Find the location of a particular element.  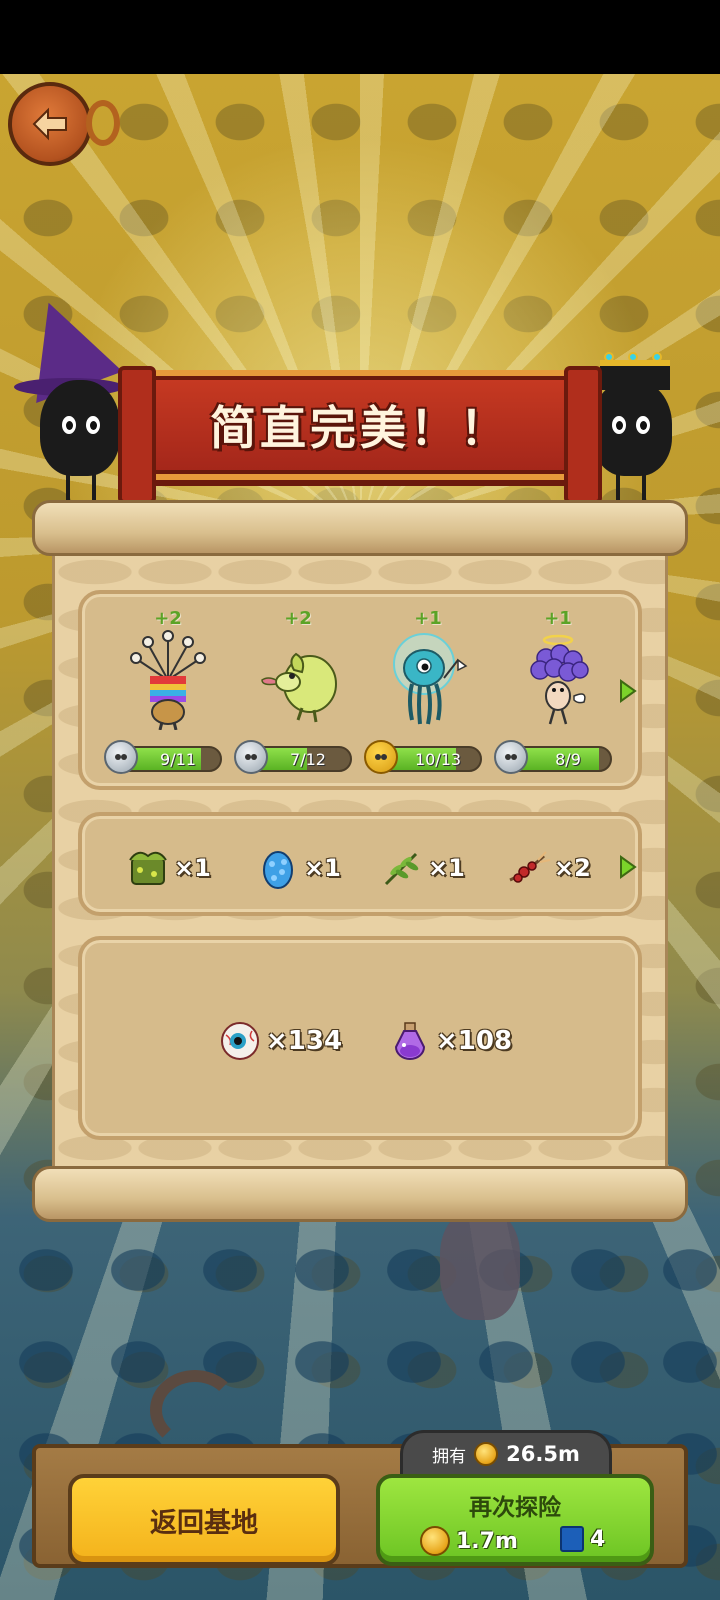

jellyfish-monster-icon is located at coordinates (430, 679).